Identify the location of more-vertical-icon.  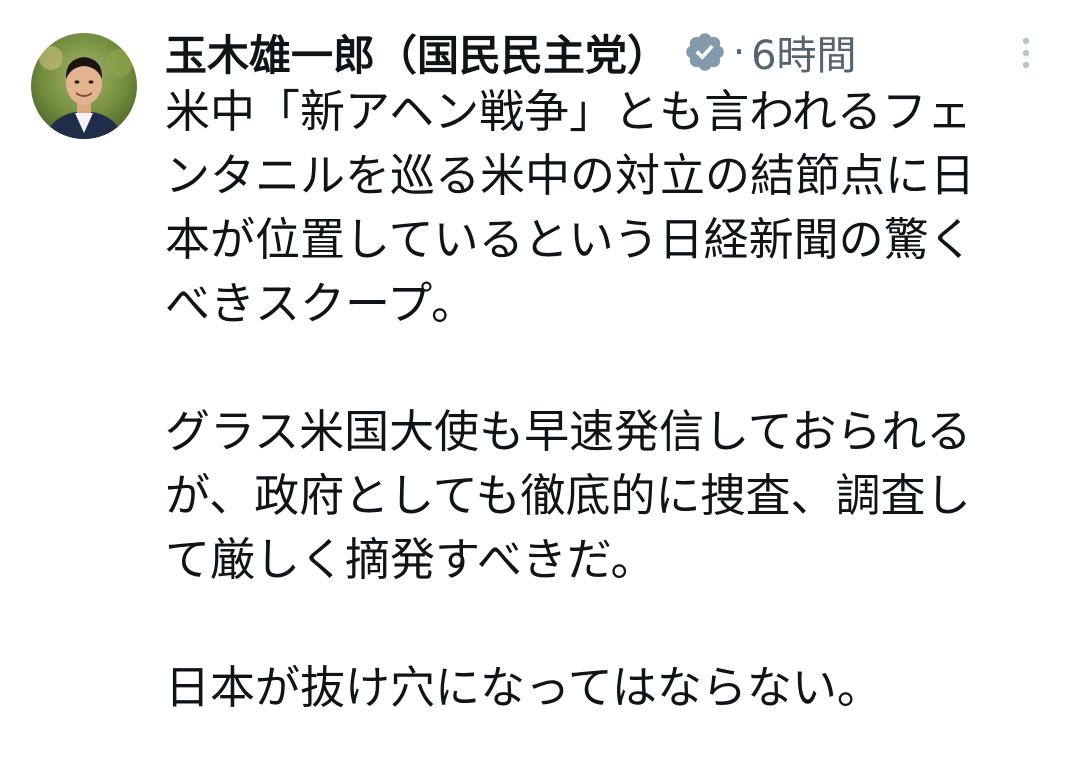
(1026, 53).